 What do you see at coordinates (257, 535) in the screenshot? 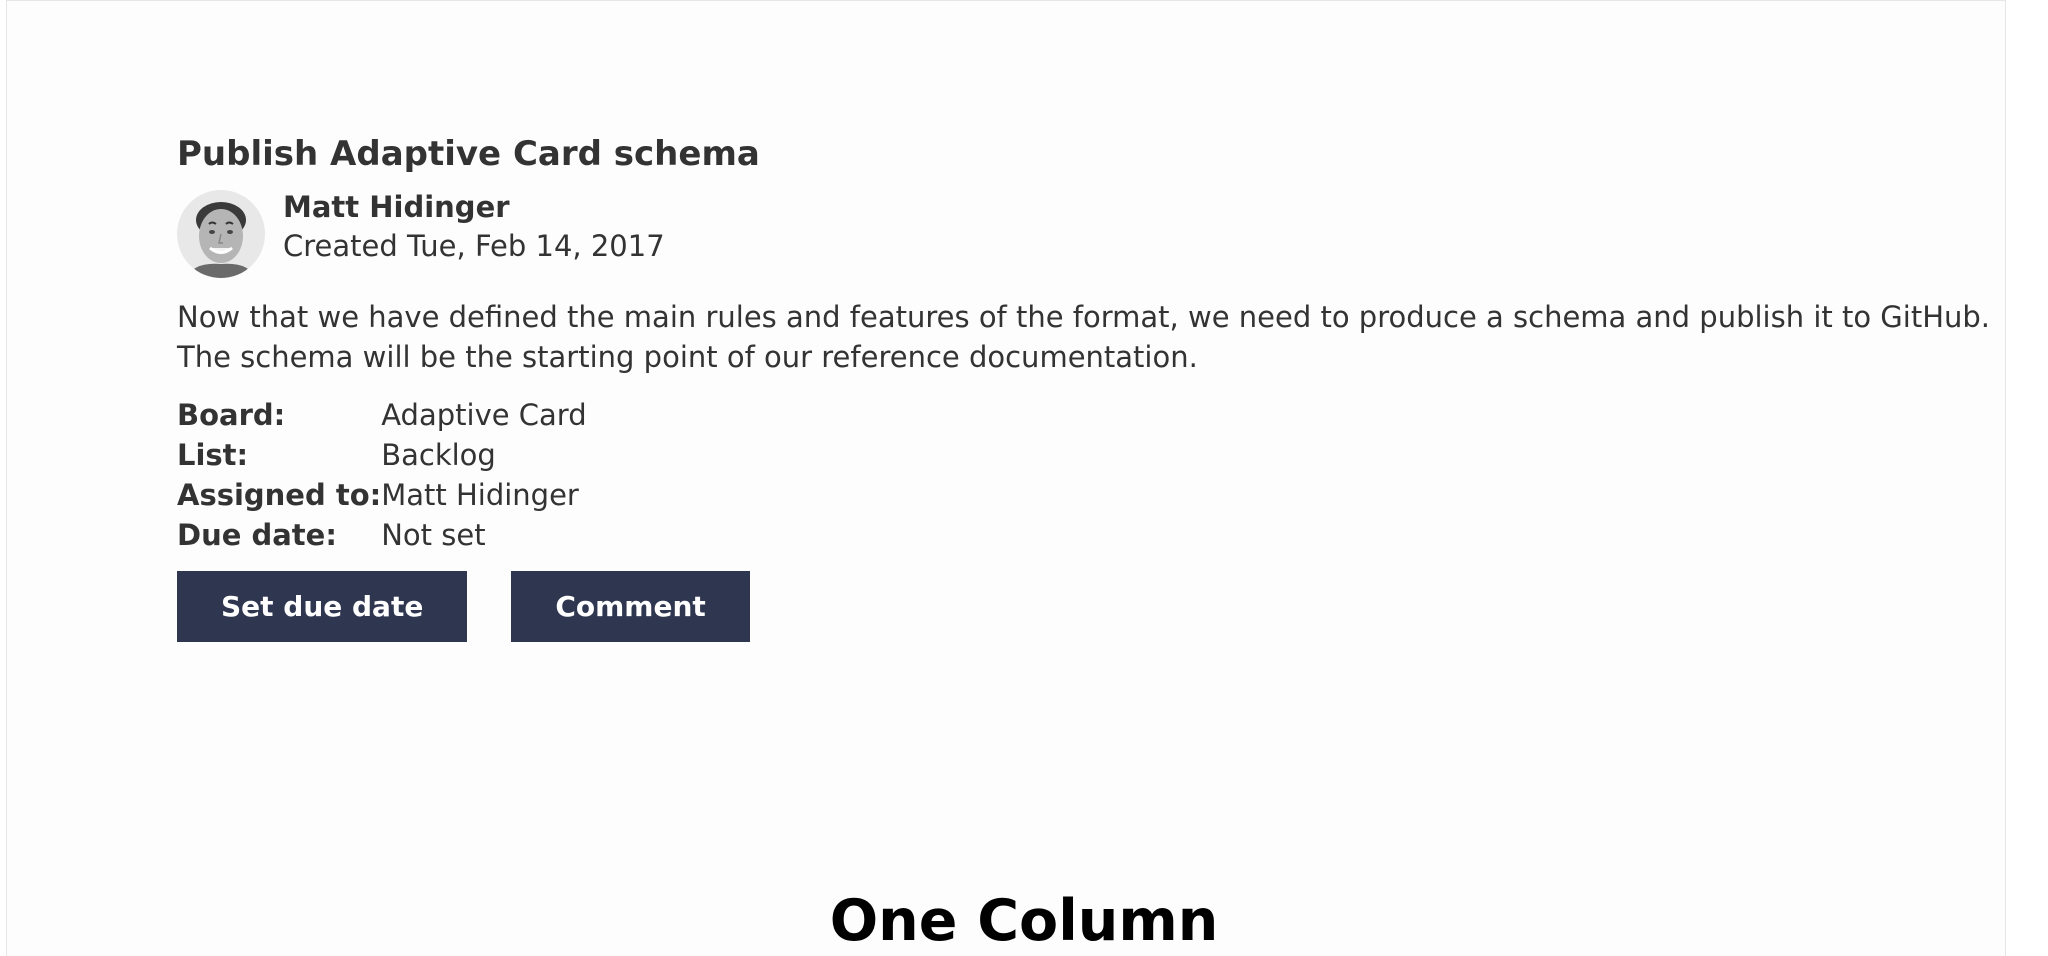
I see `fact-title: Due date:` at bounding box center [257, 535].